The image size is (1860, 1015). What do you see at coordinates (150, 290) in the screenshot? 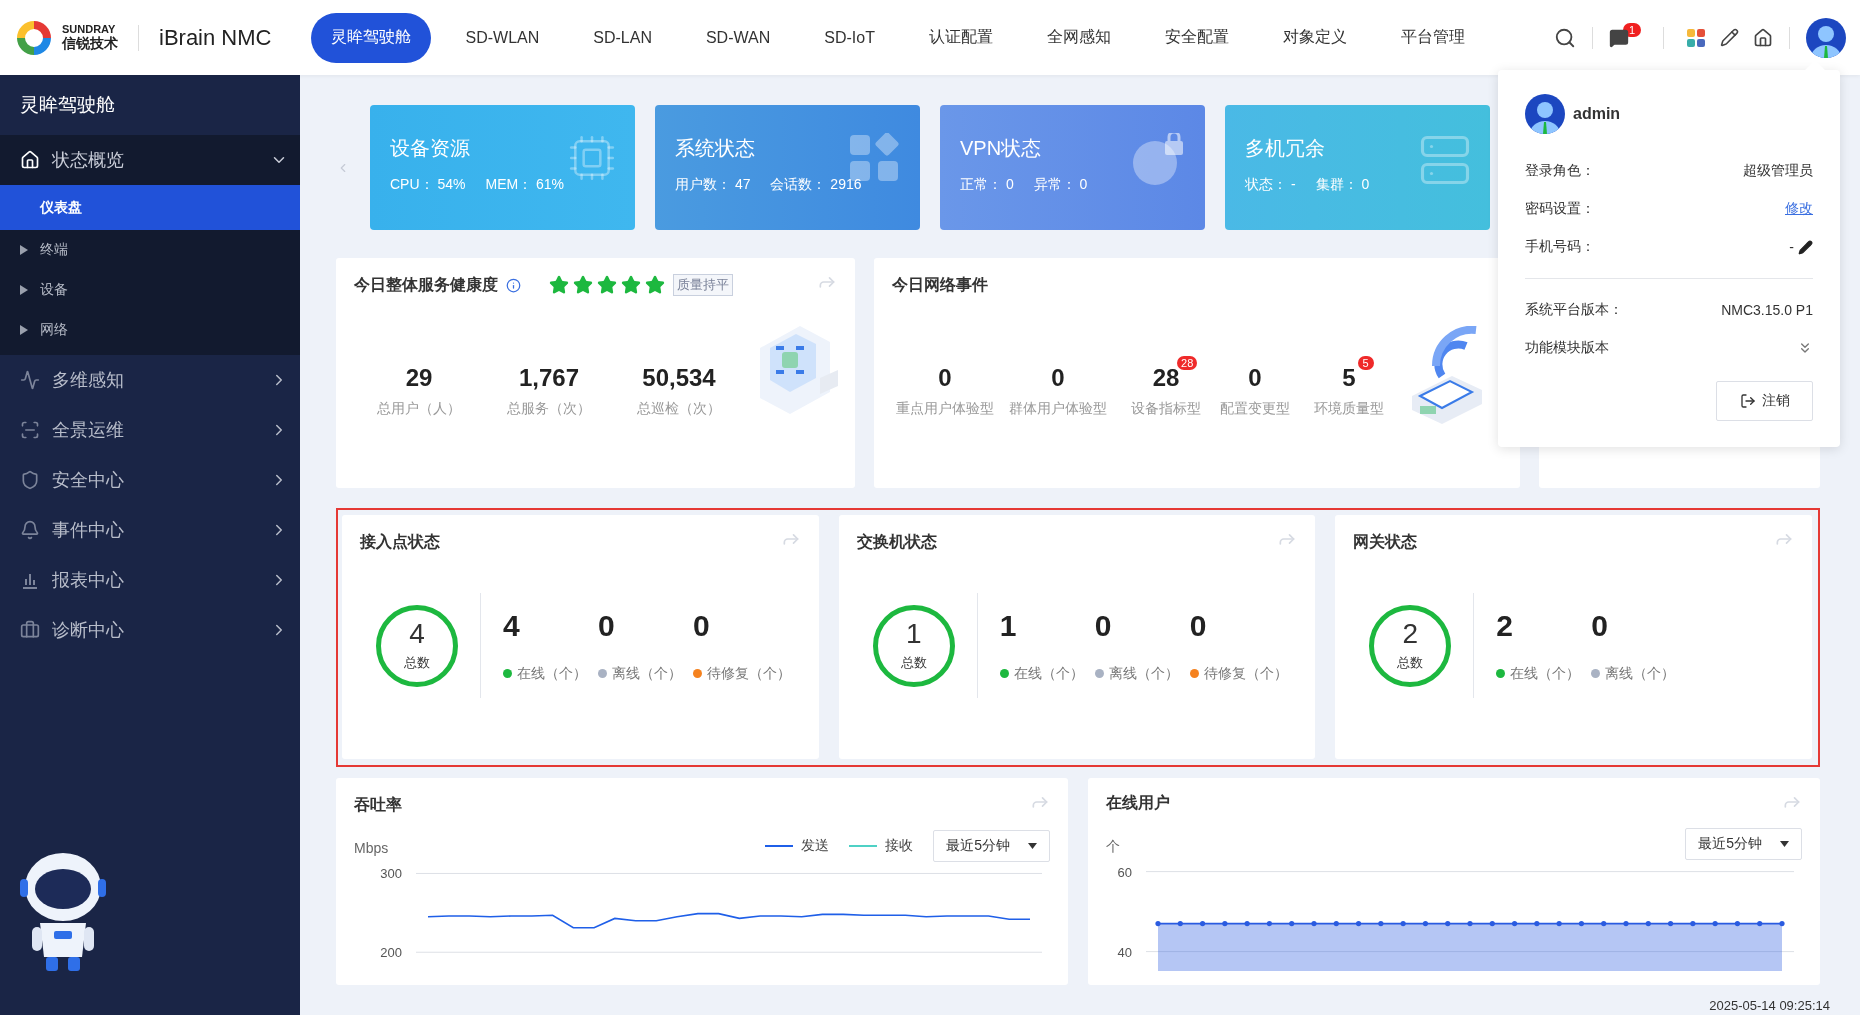
I see `sidebar-subitem: 设备` at bounding box center [150, 290].